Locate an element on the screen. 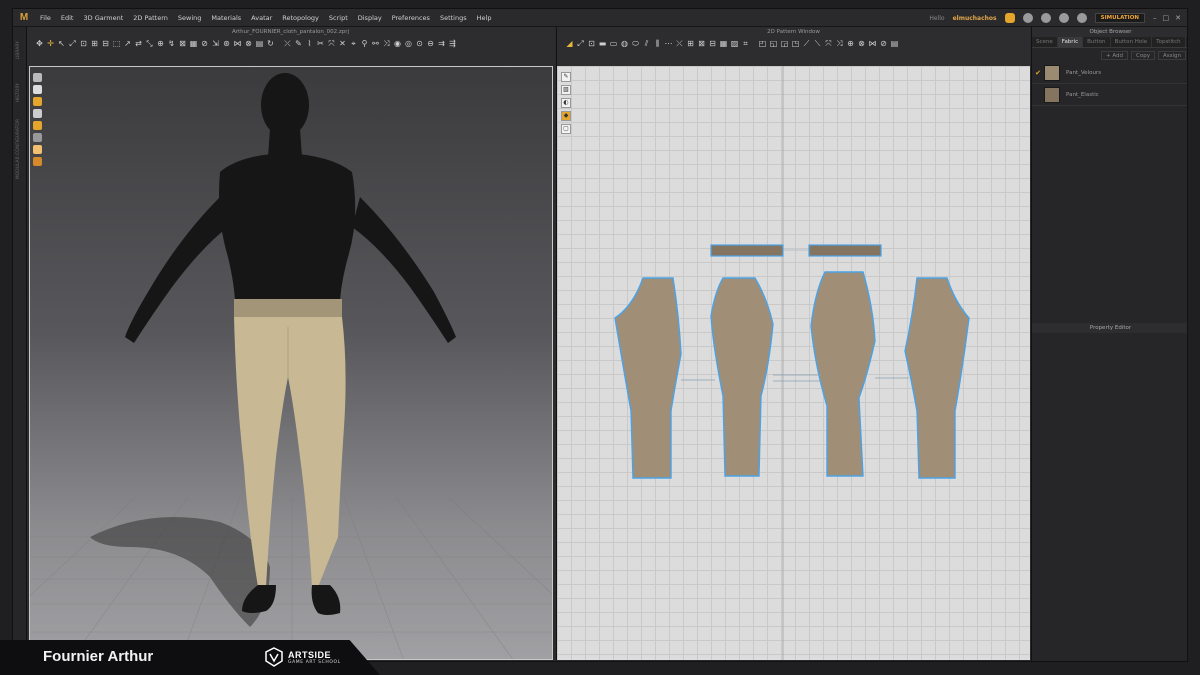 This screenshot has height=675, width=1200. tool-icon: ◎ is located at coordinates (408, 43).